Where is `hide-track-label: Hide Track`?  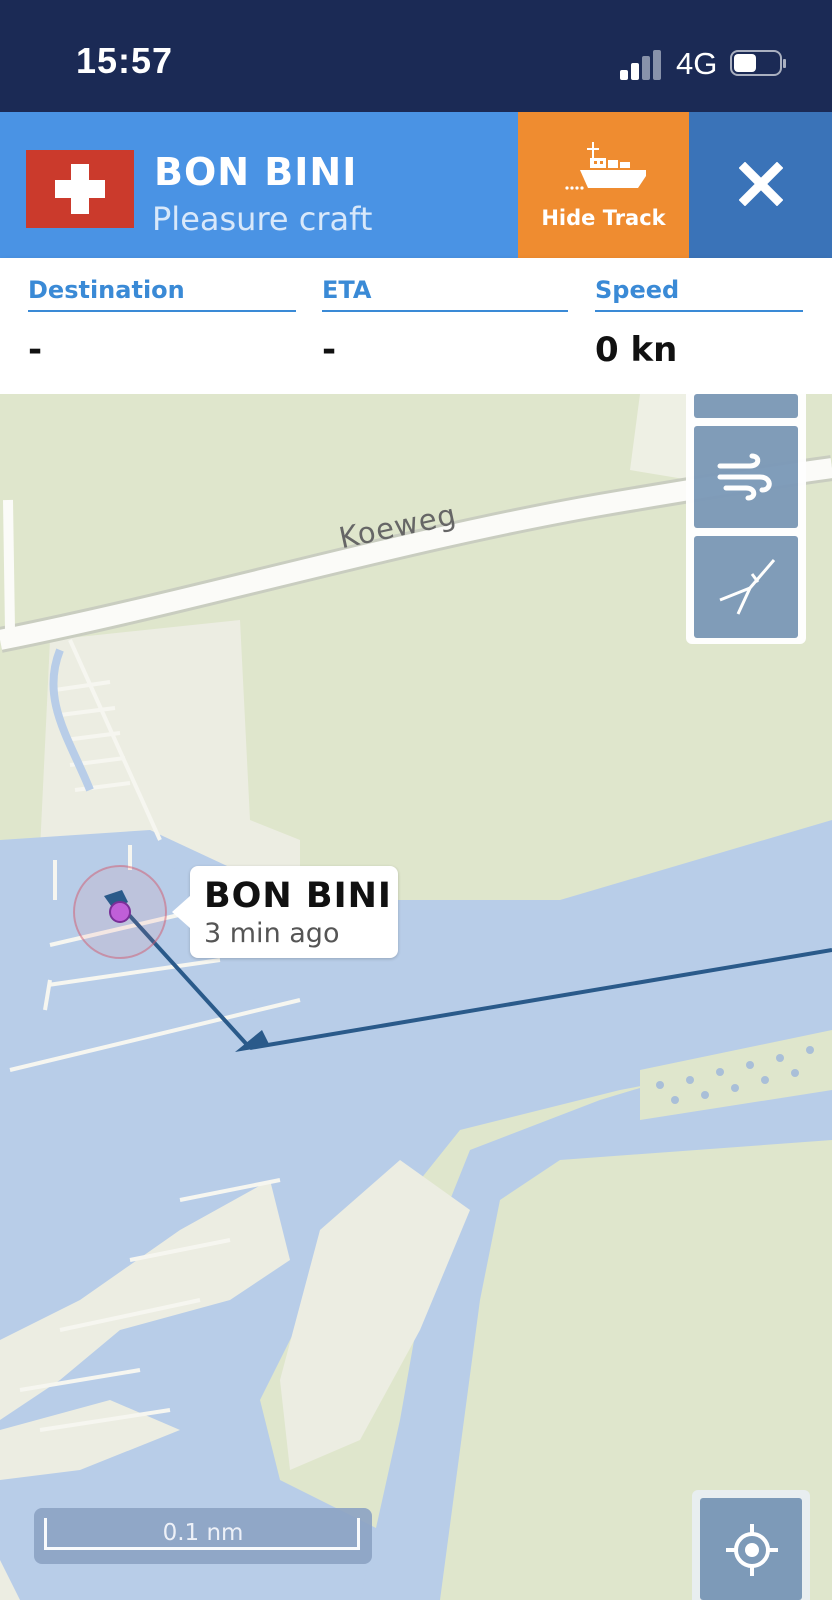 hide-track-label: Hide Track is located at coordinates (603, 218).